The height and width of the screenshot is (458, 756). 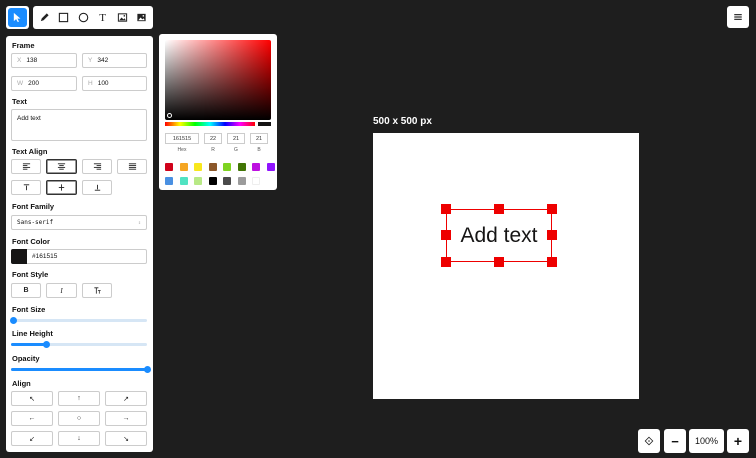 What do you see at coordinates (114, 60) in the screenshot?
I see `y-field: Y 342` at bounding box center [114, 60].